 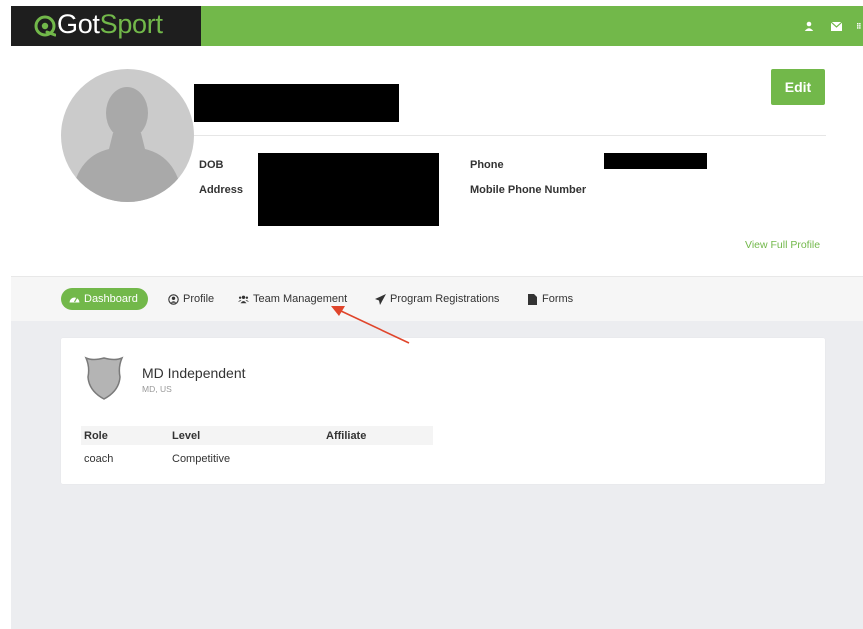 I want to click on phone-redacted, so click(x=655, y=161).